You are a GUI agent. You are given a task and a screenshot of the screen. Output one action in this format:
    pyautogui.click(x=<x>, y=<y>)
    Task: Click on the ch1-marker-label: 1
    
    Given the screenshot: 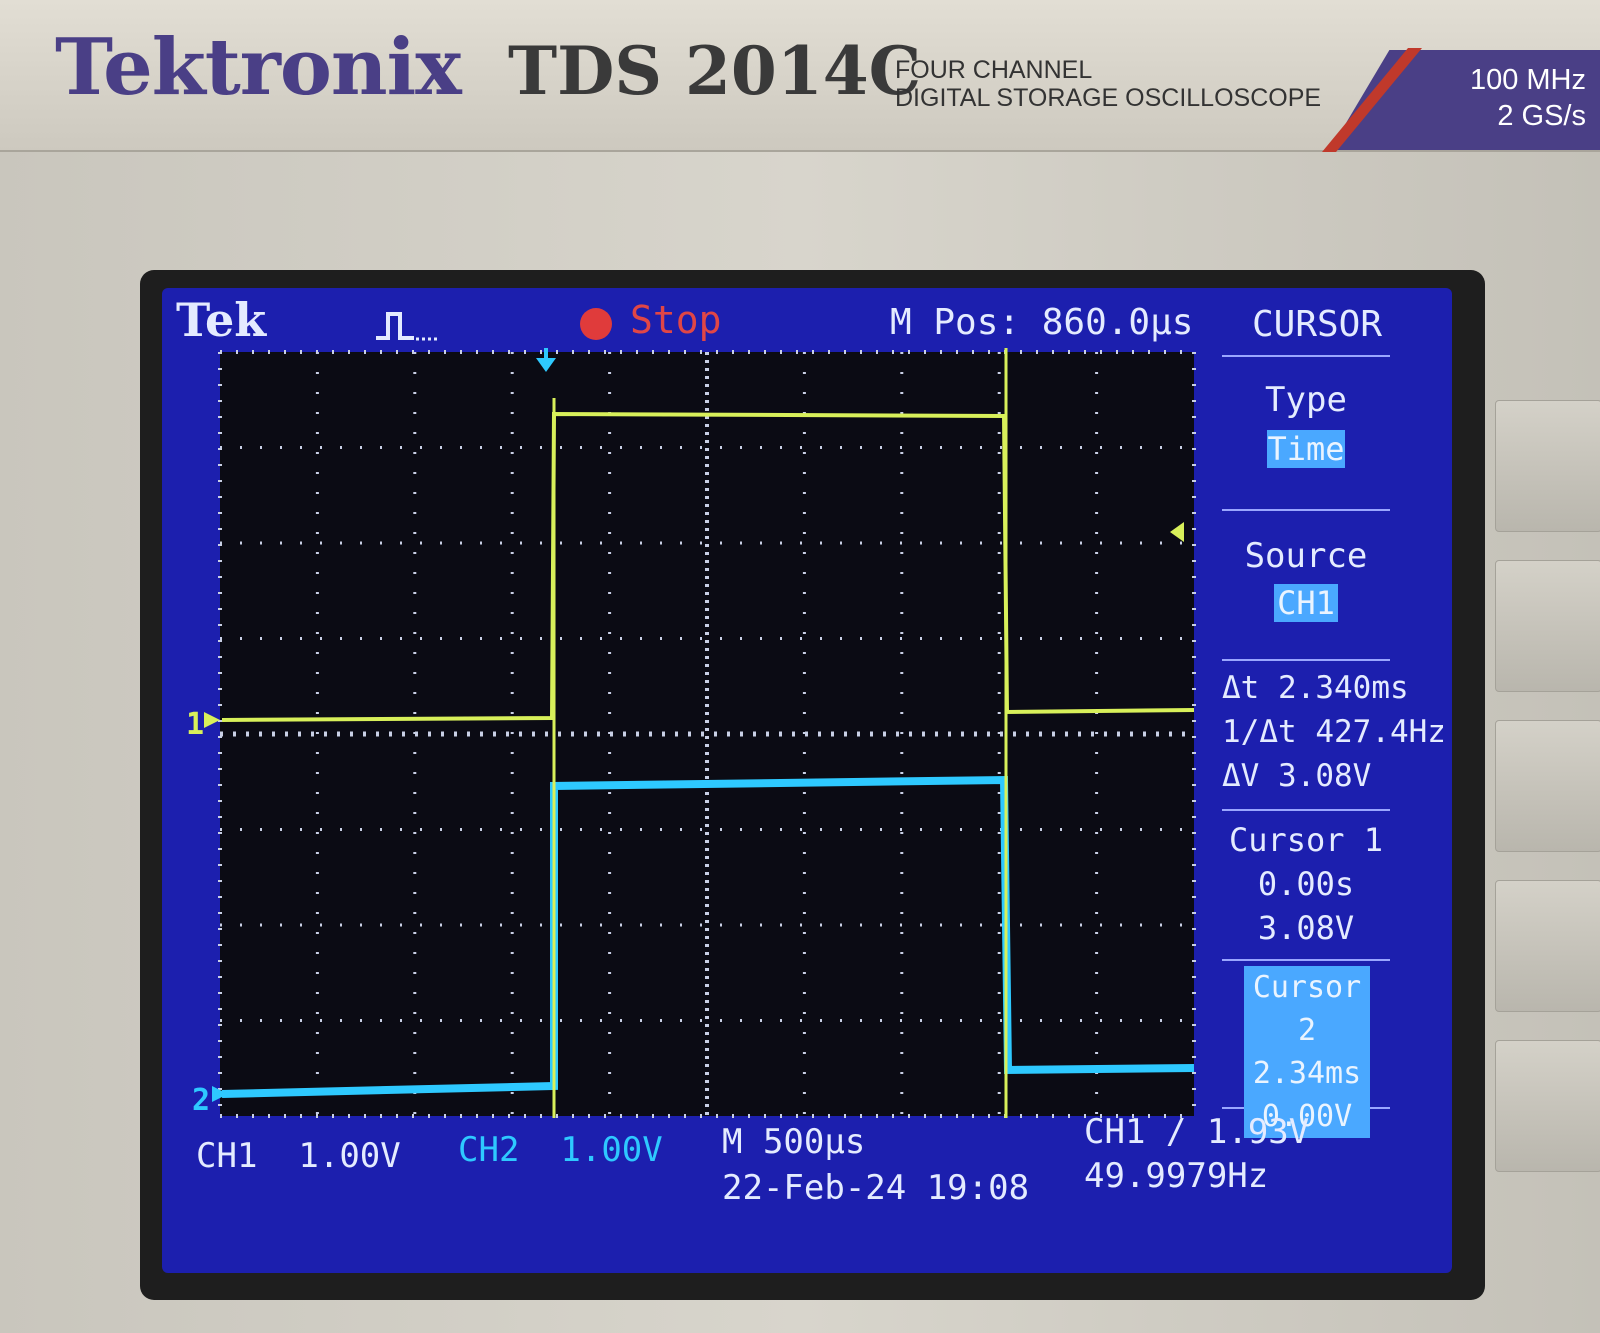 What is the action you would take?
    pyautogui.click(x=195, y=724)
    